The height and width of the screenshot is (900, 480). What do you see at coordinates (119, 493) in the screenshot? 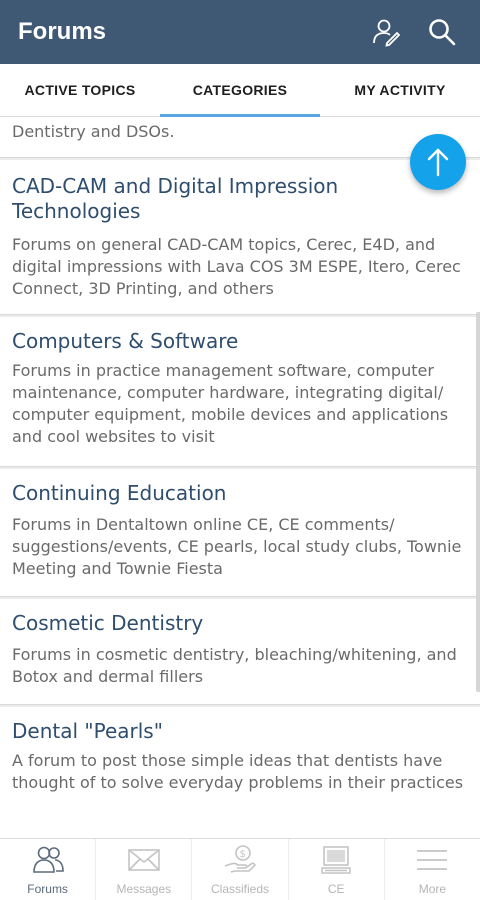
I see `category-title: Continuing Education` at bounding box center [119, 493].